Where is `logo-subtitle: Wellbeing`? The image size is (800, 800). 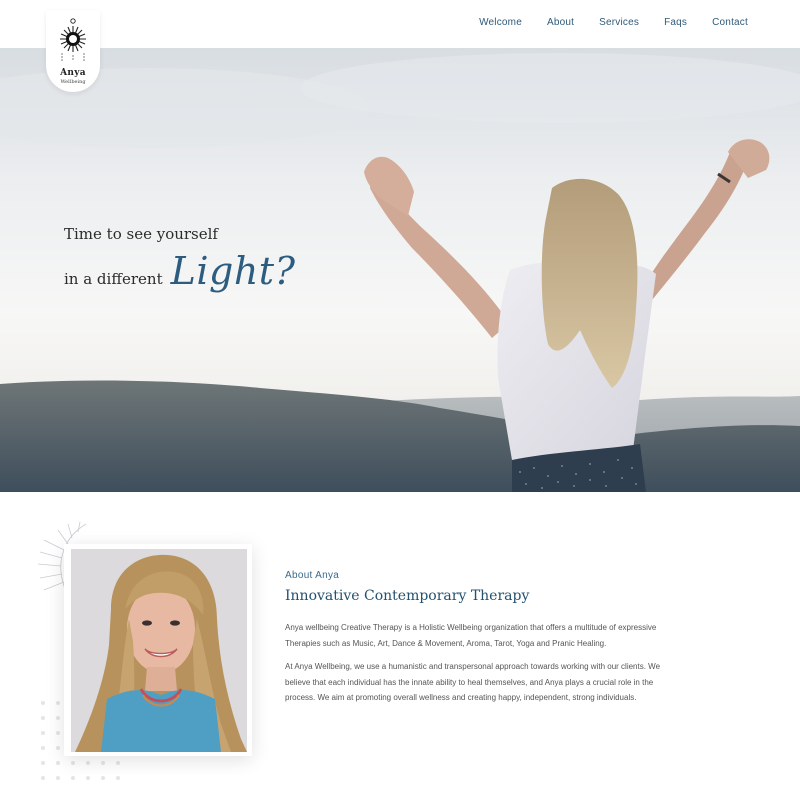
logo-subtitle: Wellbeing is located at coordinates (73, 82).